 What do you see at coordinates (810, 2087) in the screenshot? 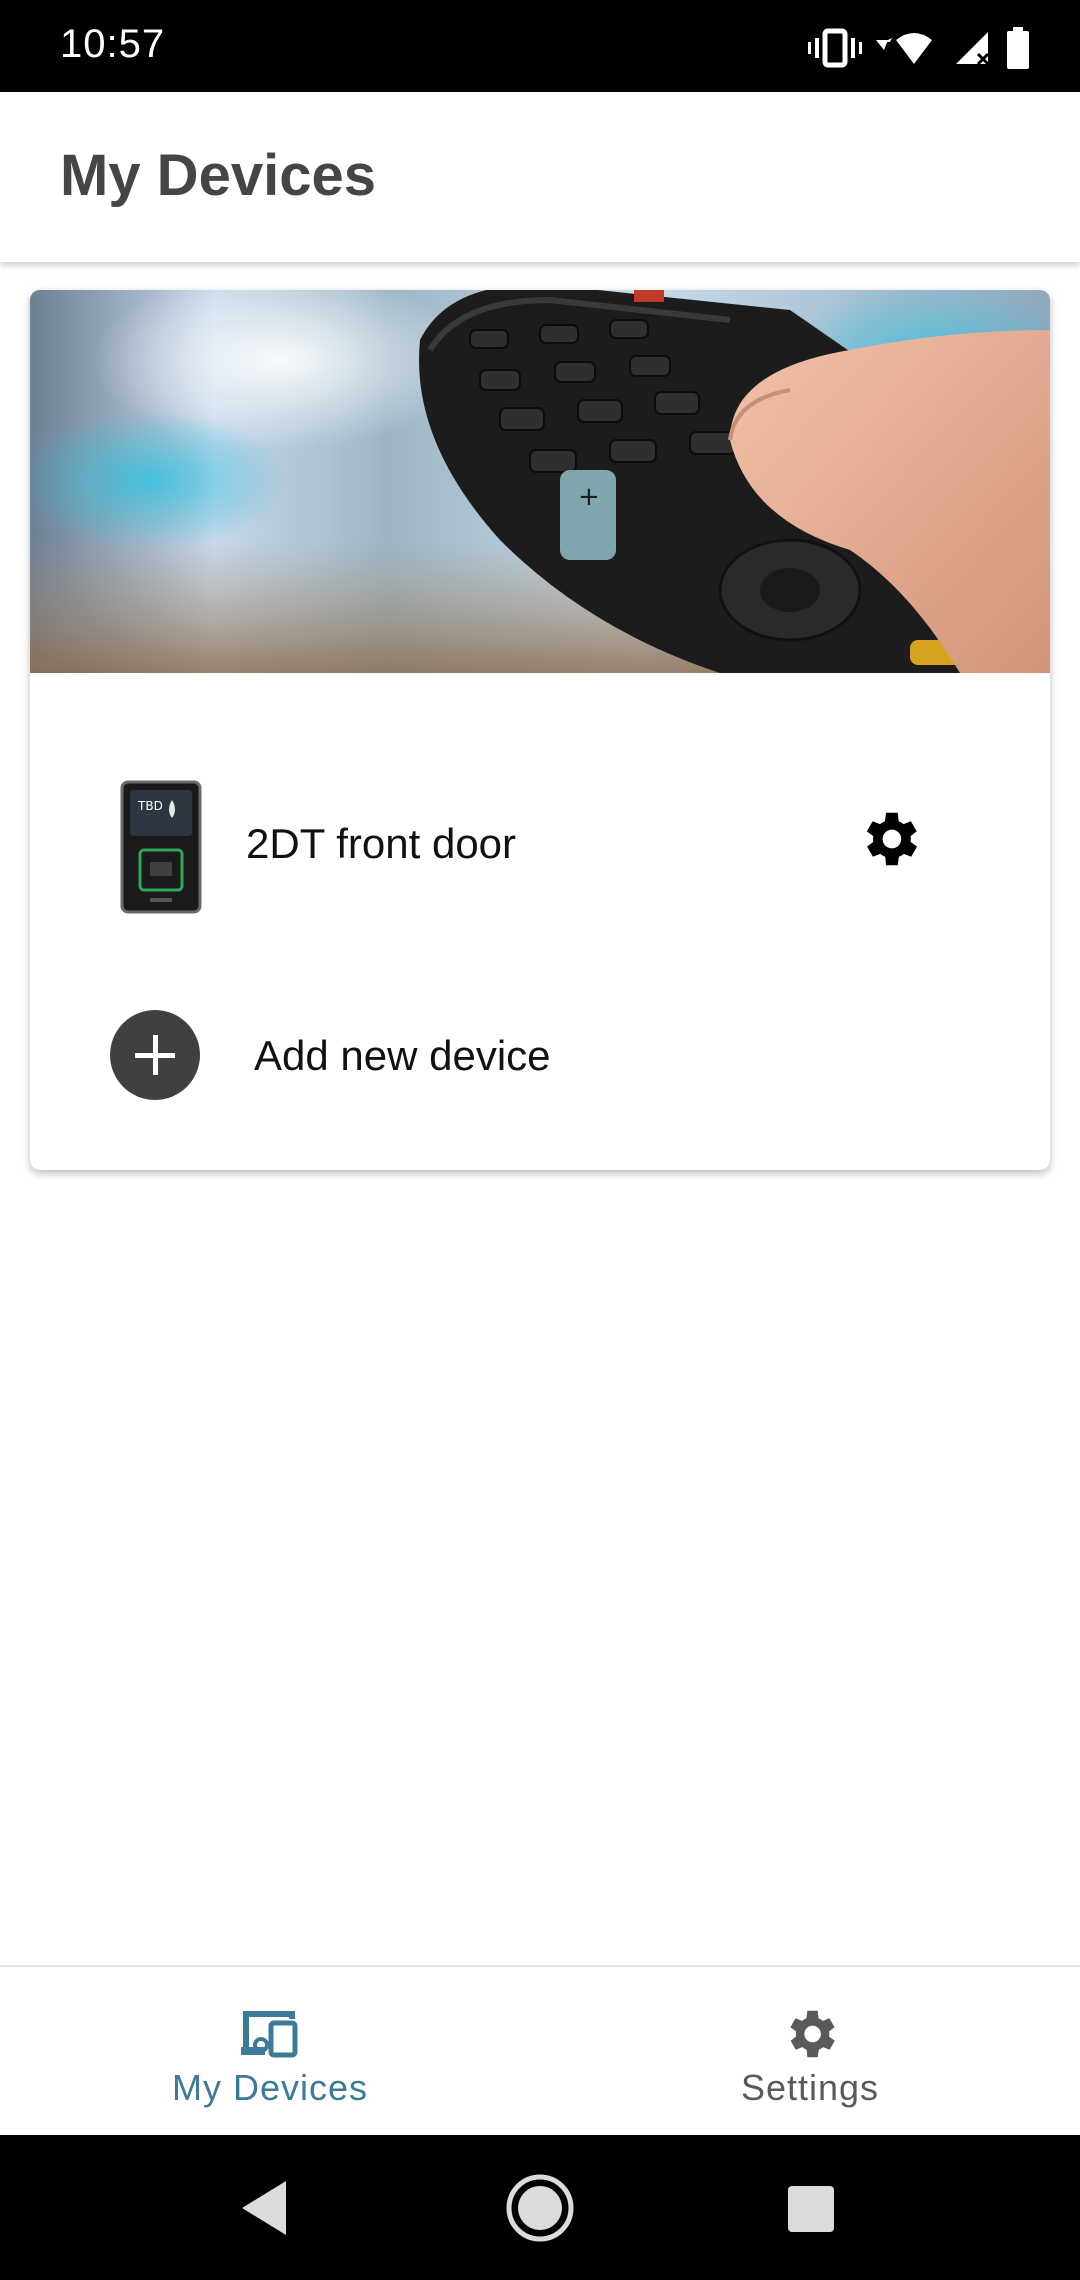
I see `nav-label-settings: Settings` at bounding box center [810, 2087].